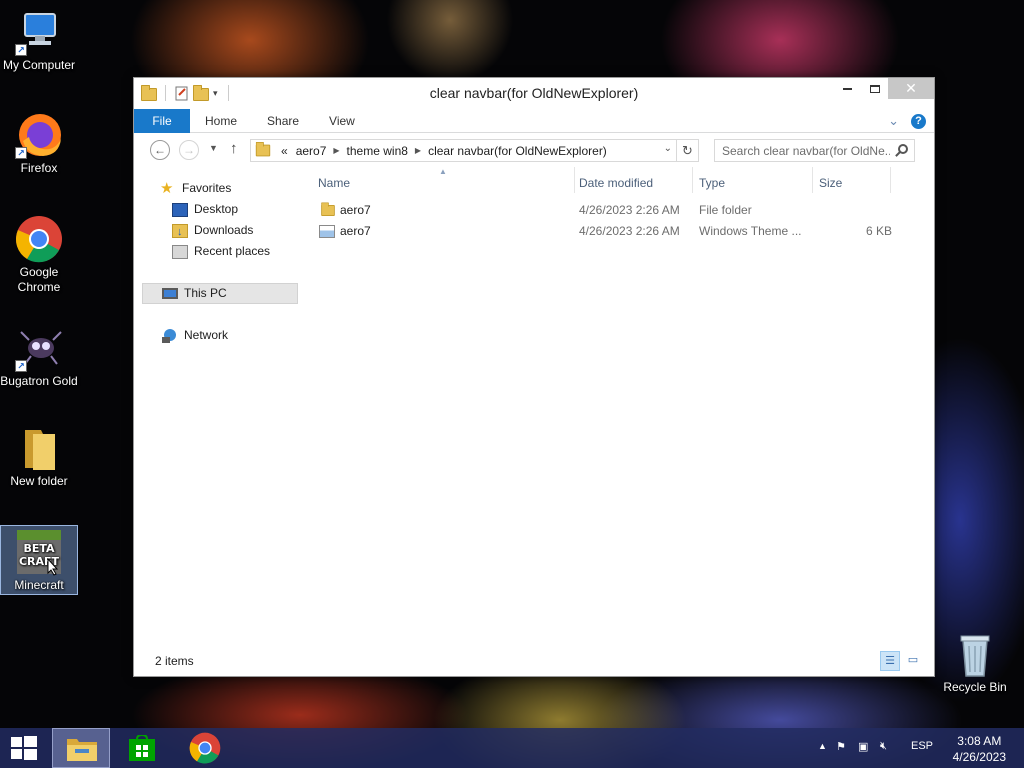  What do you see at coordinates (39, 560) in the screenshot?
I see `desktop-icon-minecraft: BETA CRAFT Minecraft` at bounding box center [39, 560].